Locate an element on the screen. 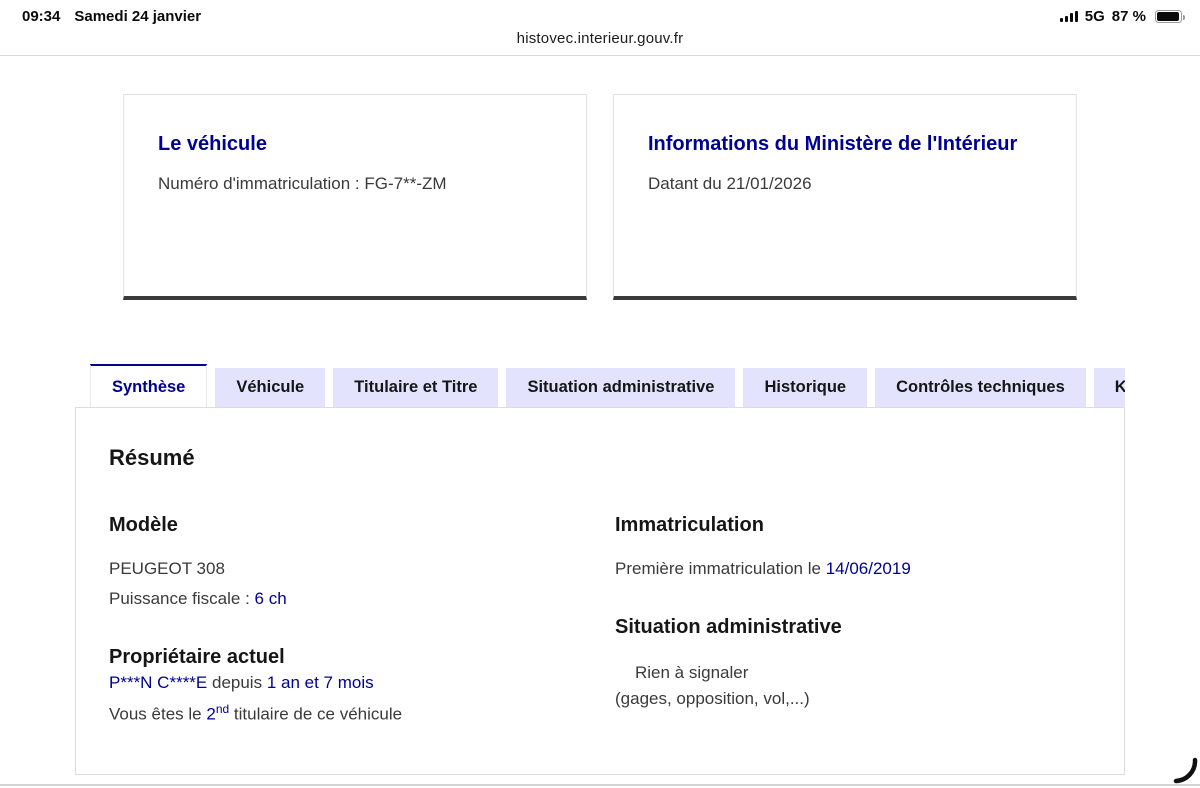 This screenshot has width=1200, height=788. tab-historique: Historique is located at coordinates (805, 387).